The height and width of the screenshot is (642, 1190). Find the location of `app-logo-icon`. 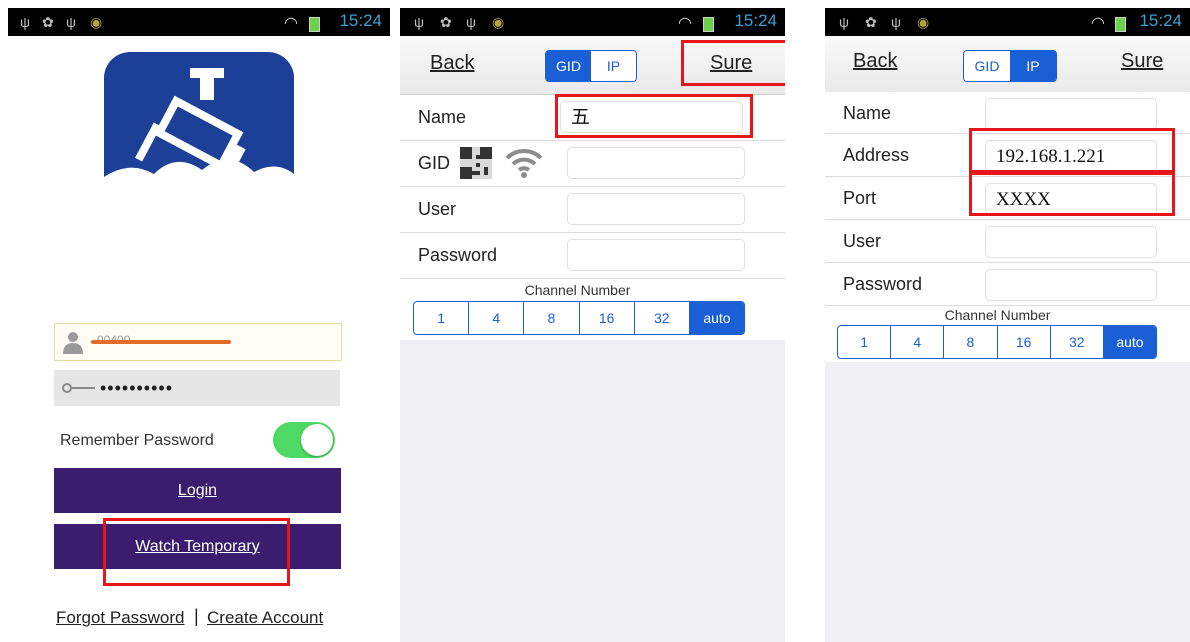

app-logo-icon is located at coordinates (199, 139).